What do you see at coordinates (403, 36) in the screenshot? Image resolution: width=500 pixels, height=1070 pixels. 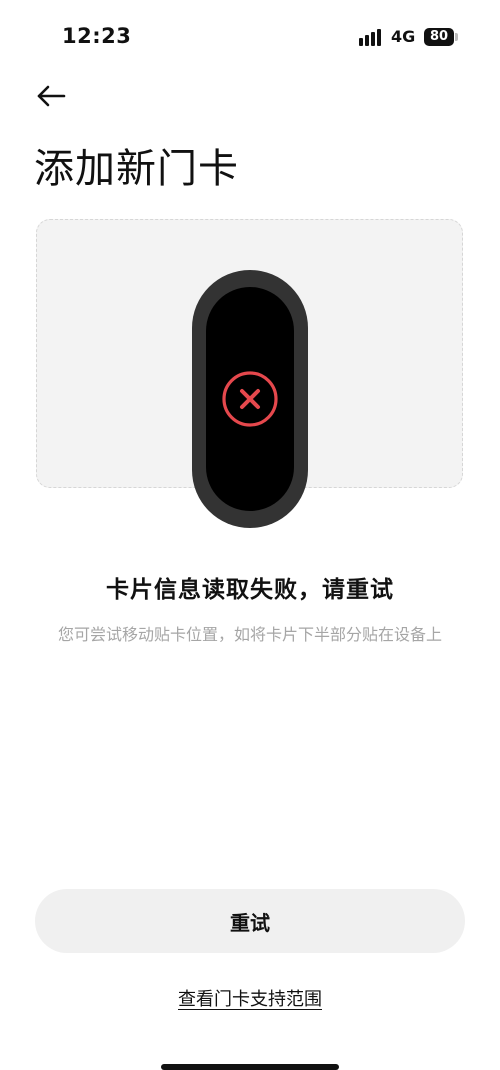 I see `network-type: 4G` at bounding box center [403, 36].